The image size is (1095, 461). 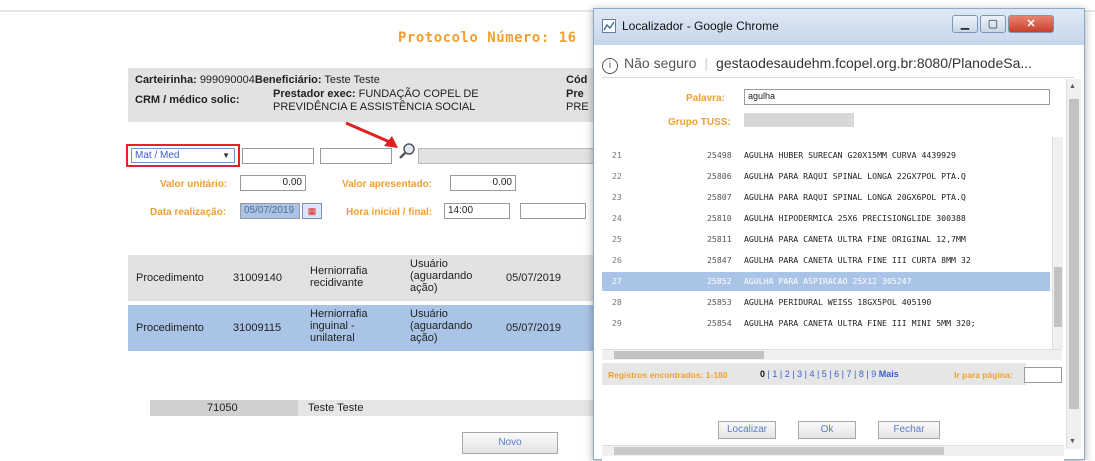 I want to click on page-link: 0, so click(x=762, y=374).